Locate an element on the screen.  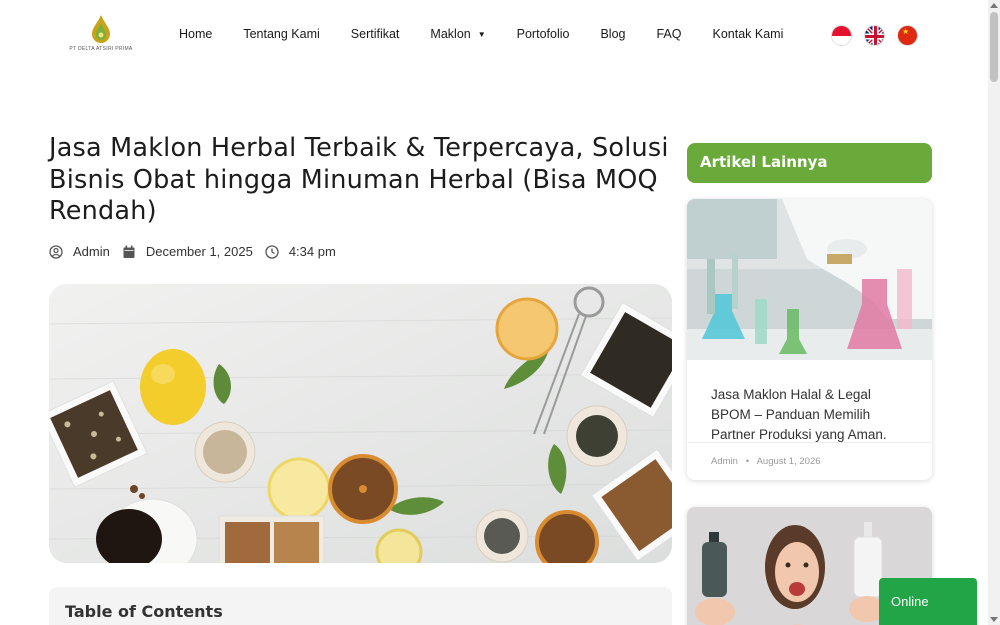
scroll-down-arrow-icon is located at coordinates (994, 619).